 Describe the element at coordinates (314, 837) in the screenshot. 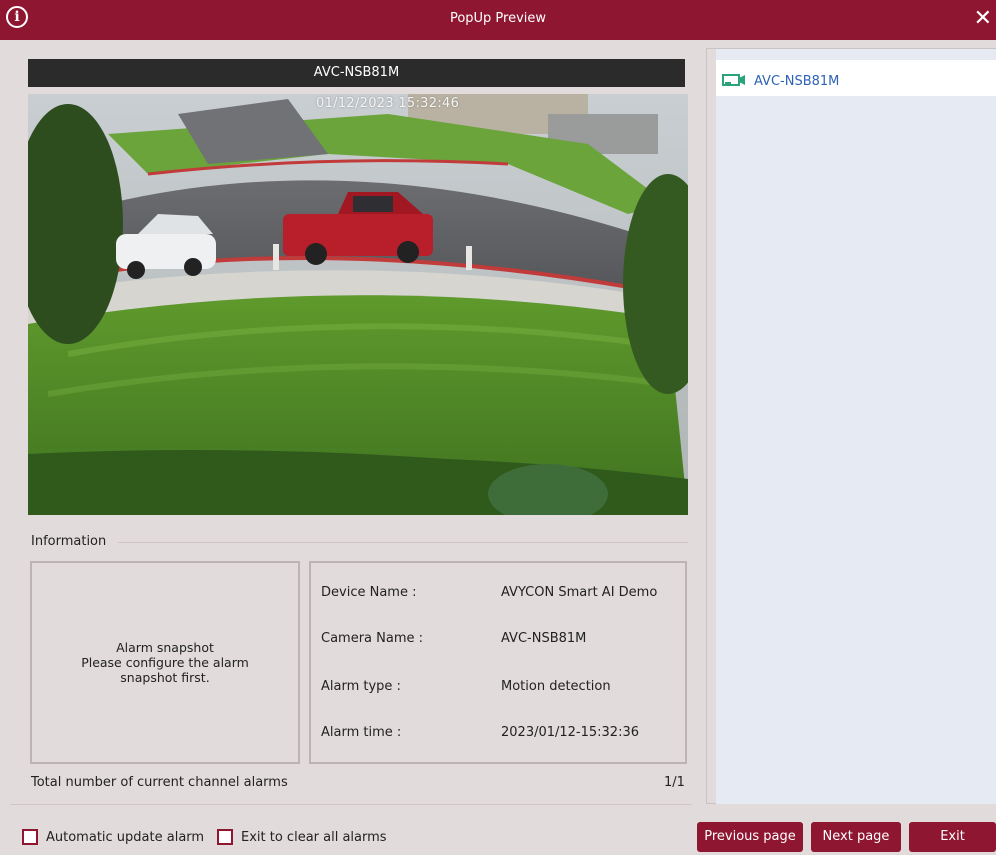

I see `checkbox-label: Exit to clear all alarms` at that location.